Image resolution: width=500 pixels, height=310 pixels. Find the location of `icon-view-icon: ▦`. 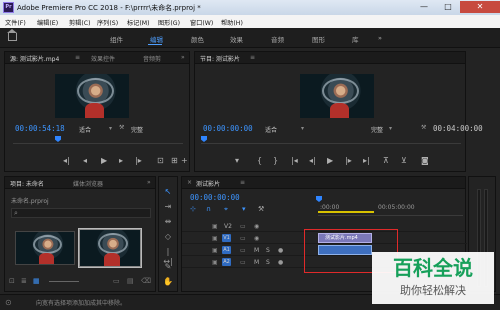

icon-view-icon: ▦ is located at coordinates (36, 281).